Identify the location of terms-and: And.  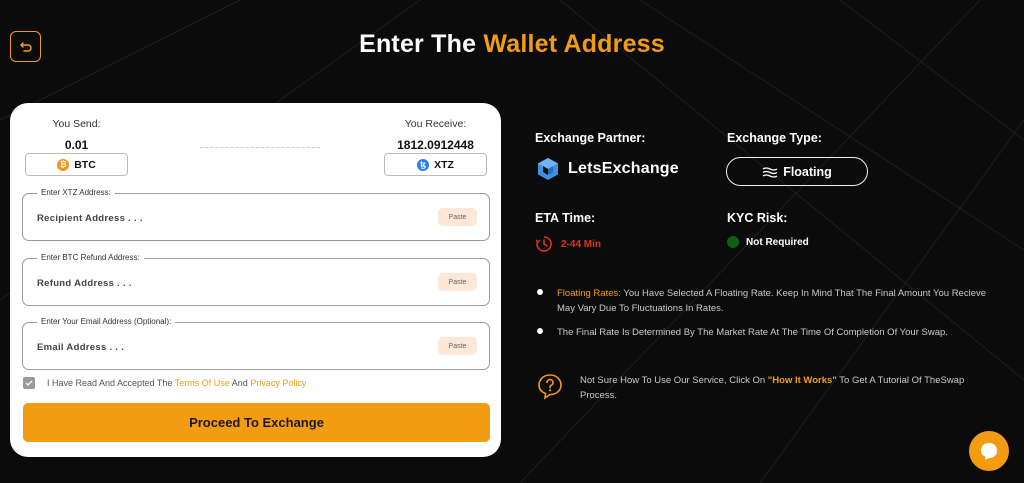
(239, 383).